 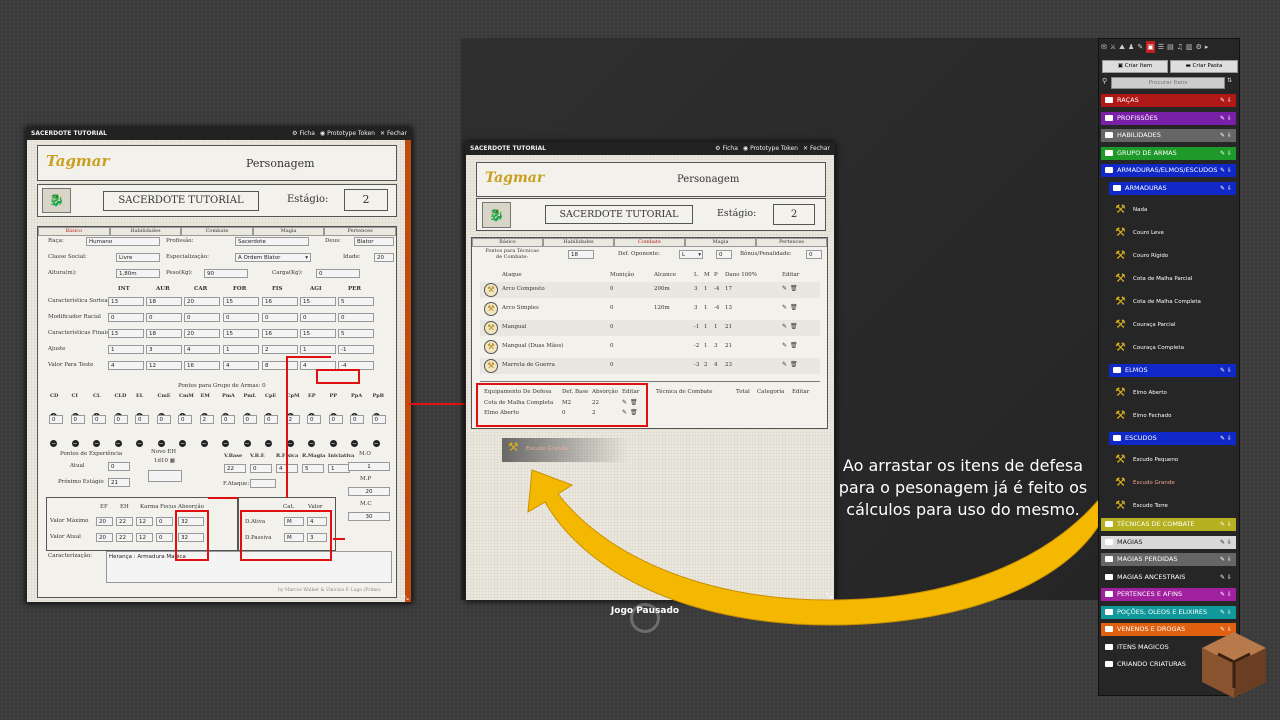 What do you see at coordinates (1172, 302) in the screenshot?
I see `item-entry: ⚒ Cota de Malha Completa` at bounding box center [1172, 302].